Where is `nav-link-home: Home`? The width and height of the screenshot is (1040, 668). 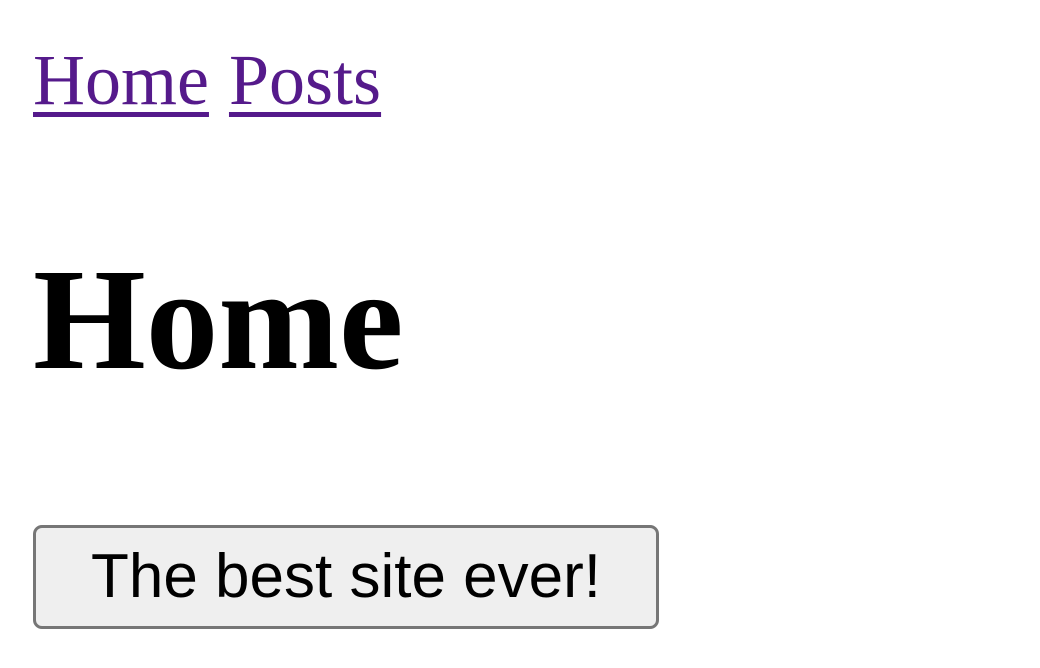 nav-link-home: Home is located at coordinates (121, 80).